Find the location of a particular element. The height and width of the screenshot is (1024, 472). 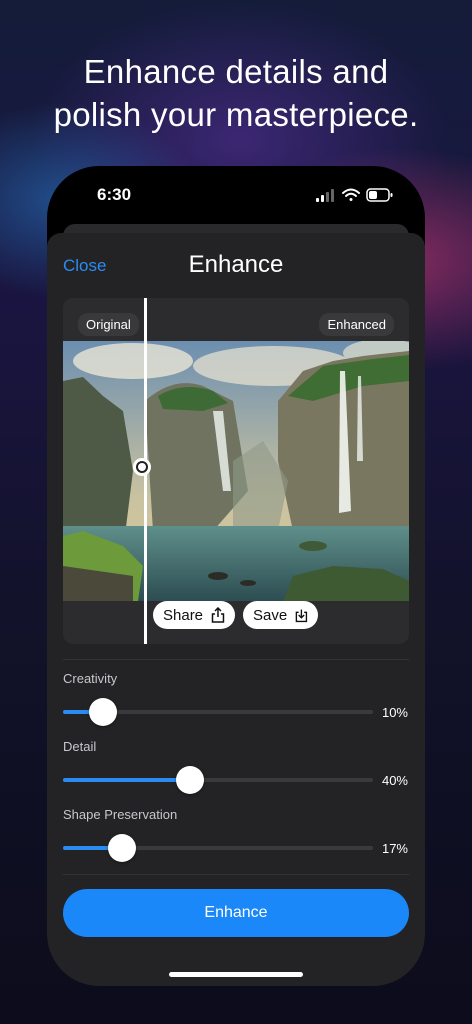

detail-slider is located at coordinates (218, 780).